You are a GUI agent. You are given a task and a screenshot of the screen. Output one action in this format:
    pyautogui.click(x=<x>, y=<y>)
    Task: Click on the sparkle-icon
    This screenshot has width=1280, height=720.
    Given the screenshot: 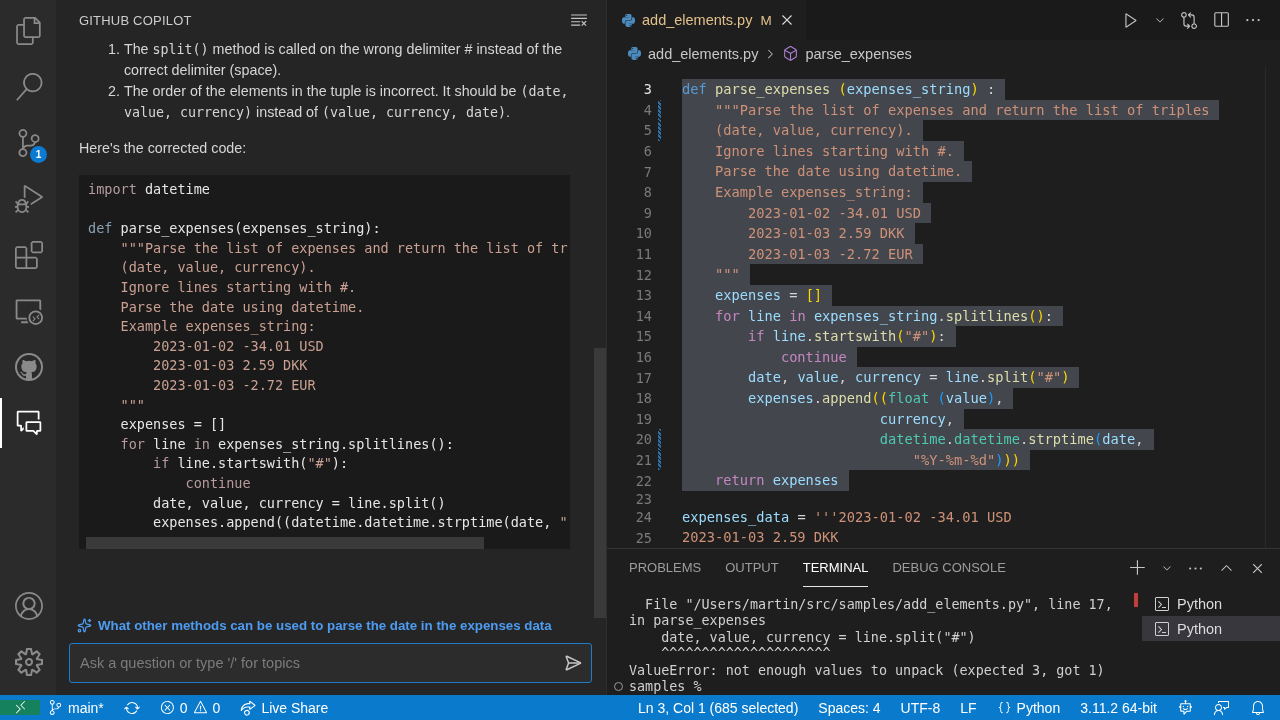 What is the action you would take?
    pyautogui.click(x=84, y=625)
    